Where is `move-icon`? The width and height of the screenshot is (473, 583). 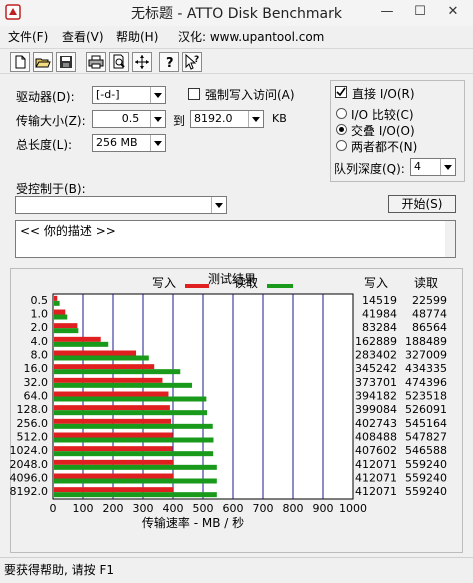 move-icon is located at coordinates (142, 62).